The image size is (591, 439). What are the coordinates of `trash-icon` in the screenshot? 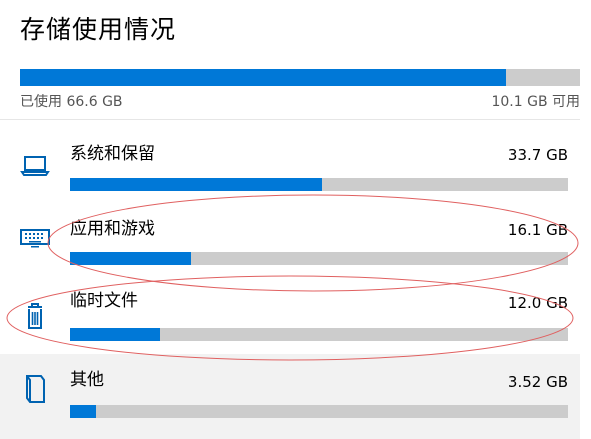 It's located at (35, 316).